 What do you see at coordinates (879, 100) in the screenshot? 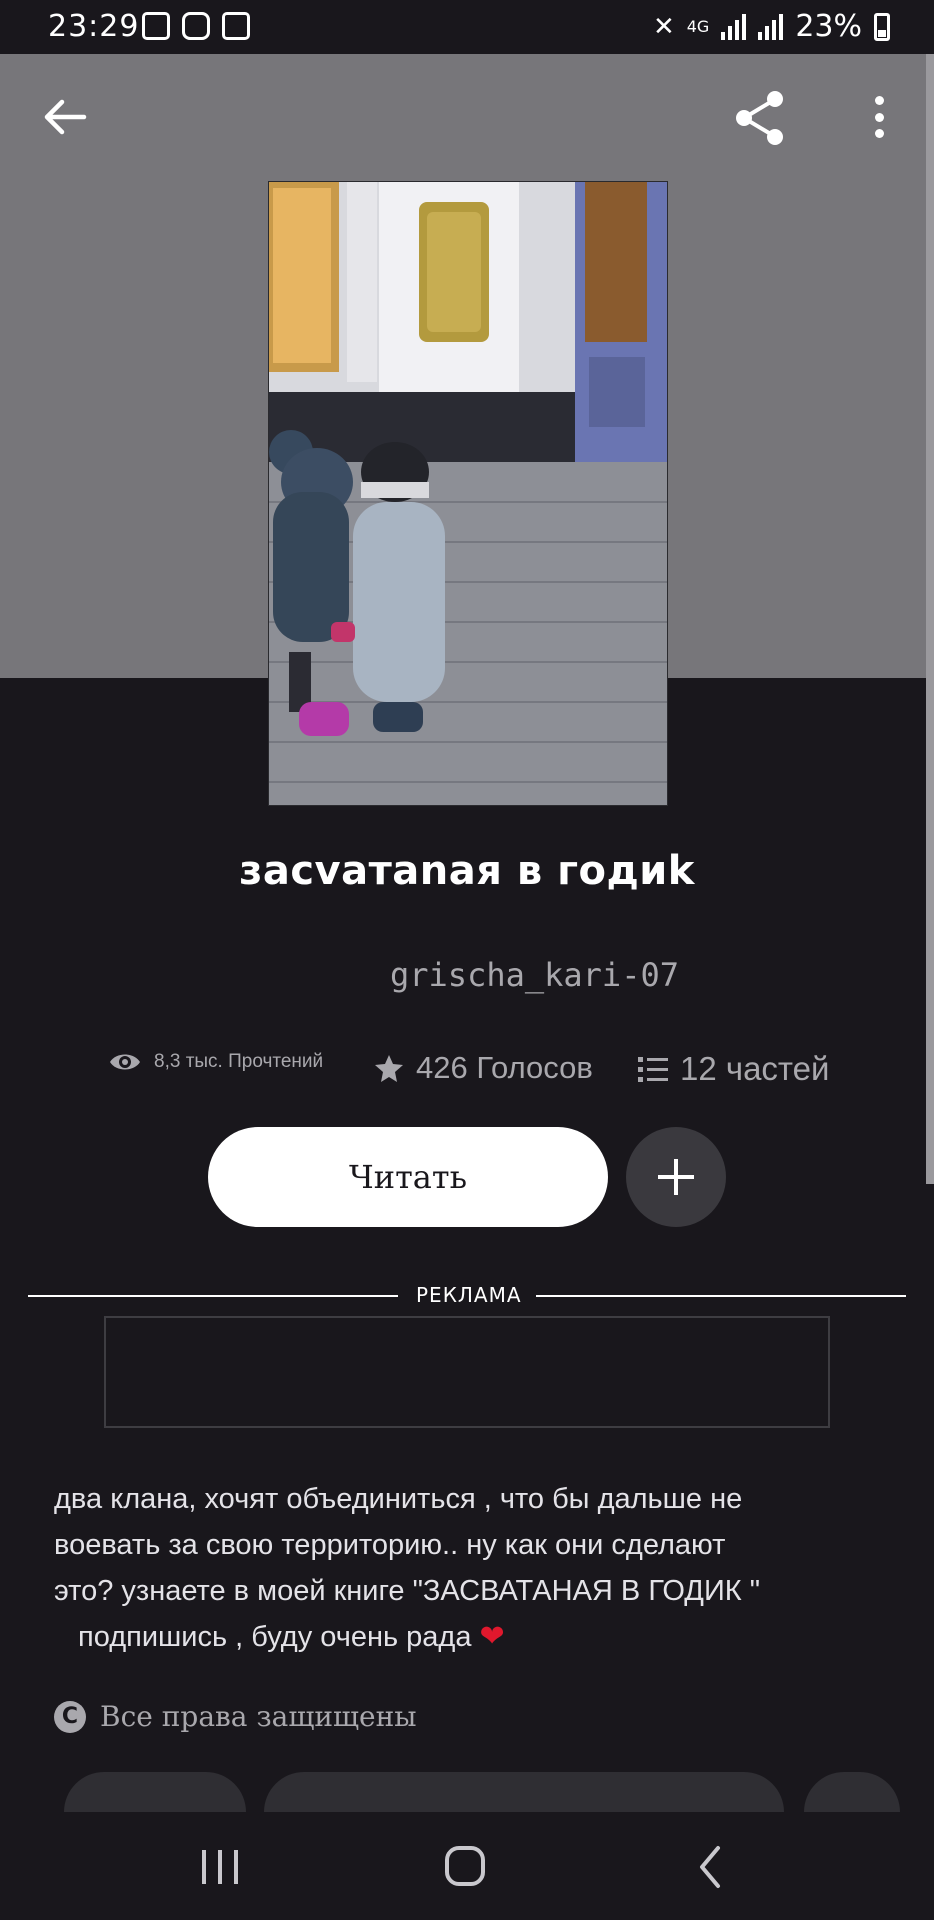
I see `more-vertical-icon` at bounding box center [879, 100].